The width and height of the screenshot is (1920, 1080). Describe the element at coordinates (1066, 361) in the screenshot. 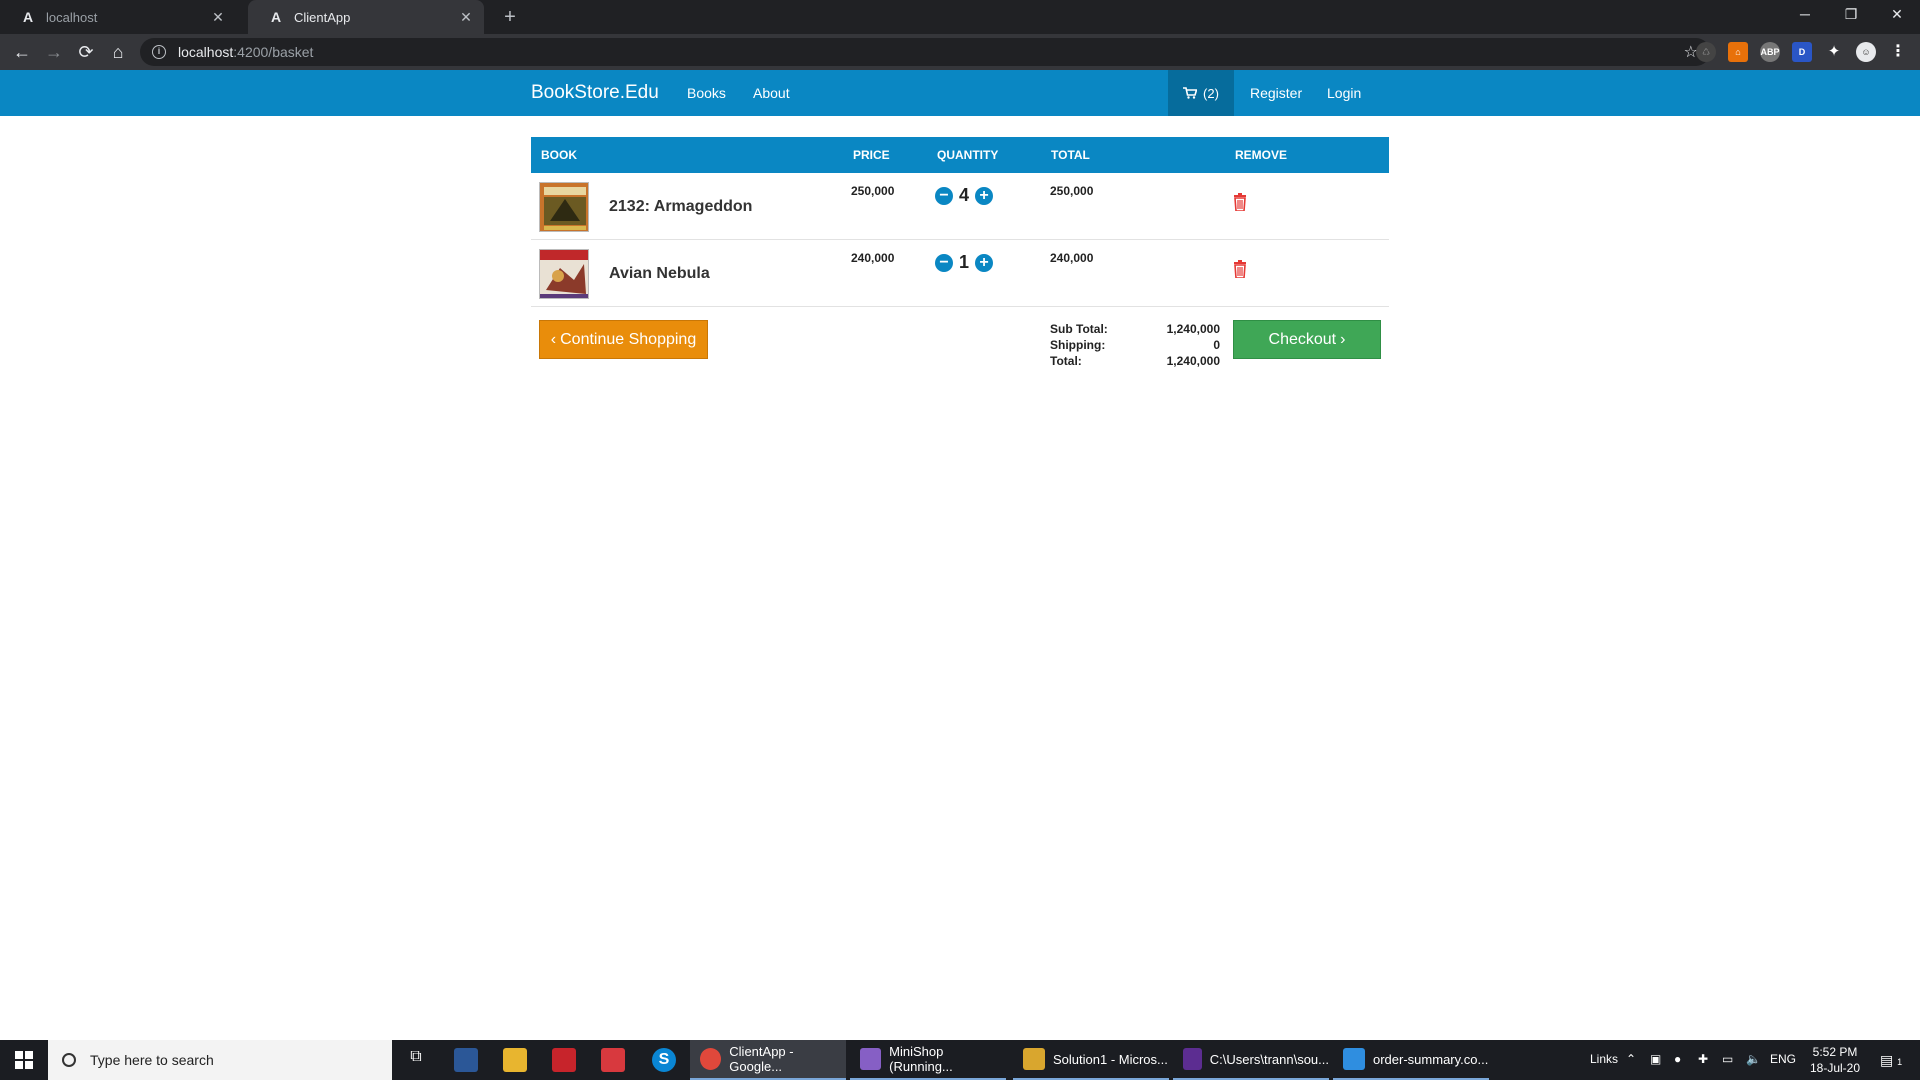

I see `total-label: Total:` at that location.